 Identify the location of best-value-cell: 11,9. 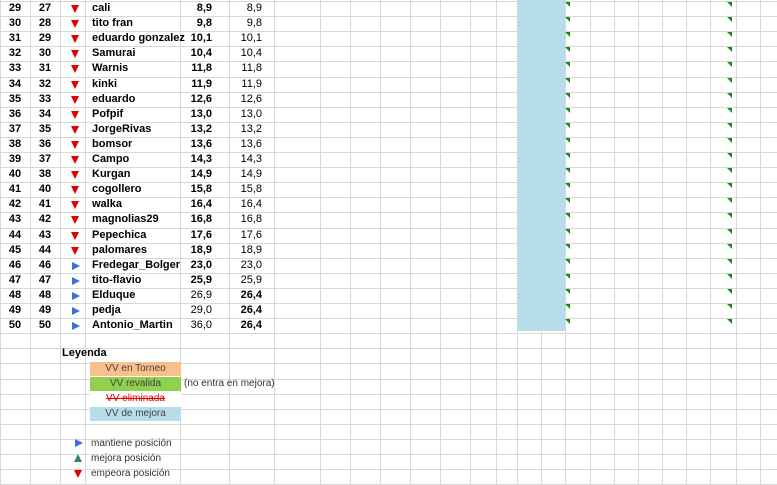
(241, 84).